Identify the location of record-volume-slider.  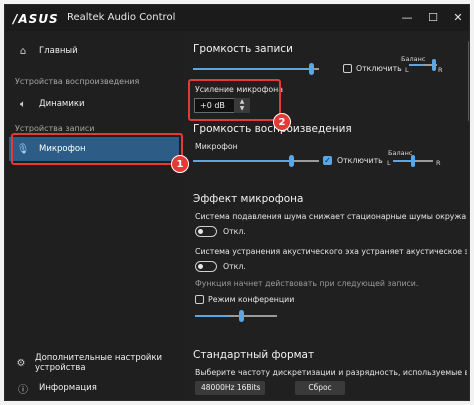
(256, 69).